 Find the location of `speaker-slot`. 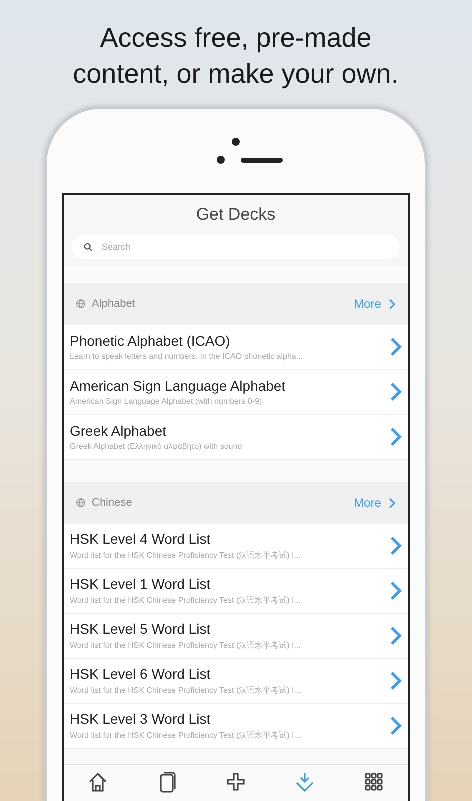

speaker-slot is located at coordinates (262, 160).